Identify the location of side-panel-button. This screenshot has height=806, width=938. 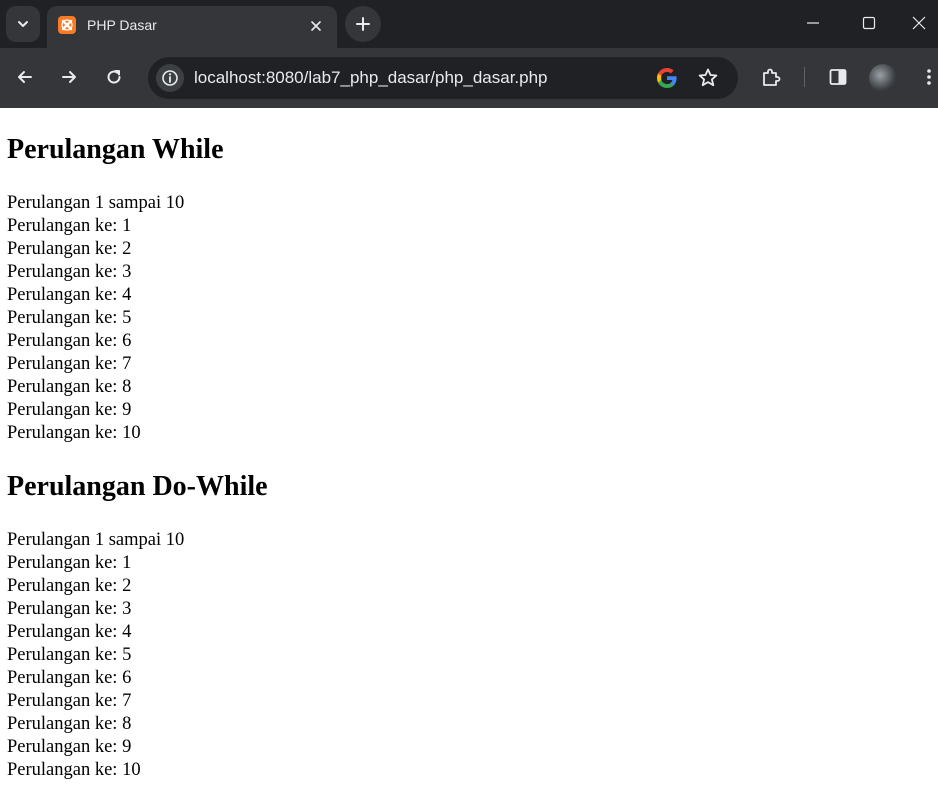
(838, 77).